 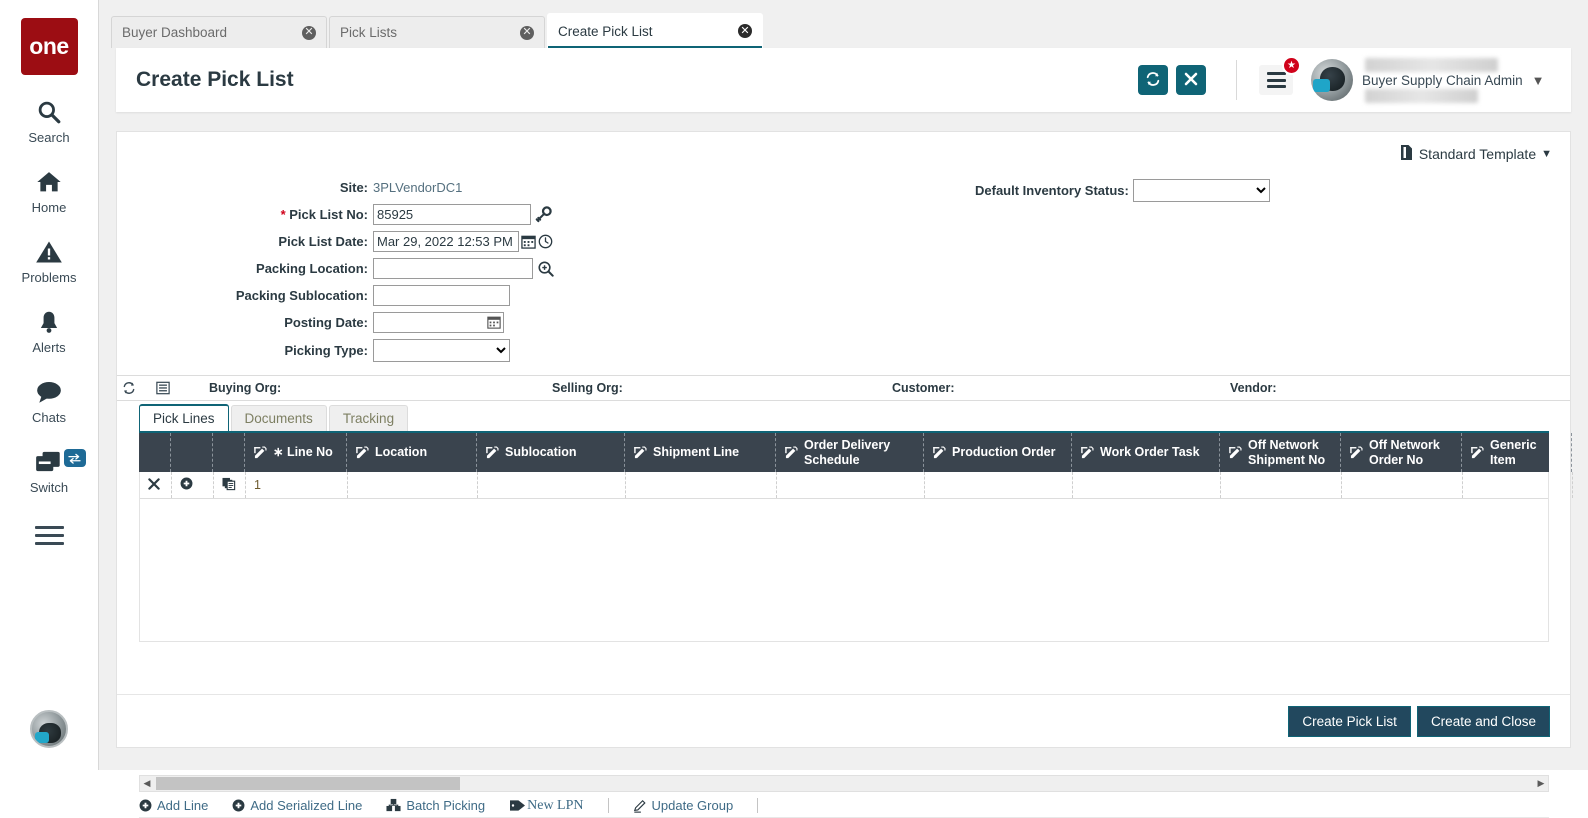 I want to click on sidebar-item-home: Home, so click(x=49, y=191).